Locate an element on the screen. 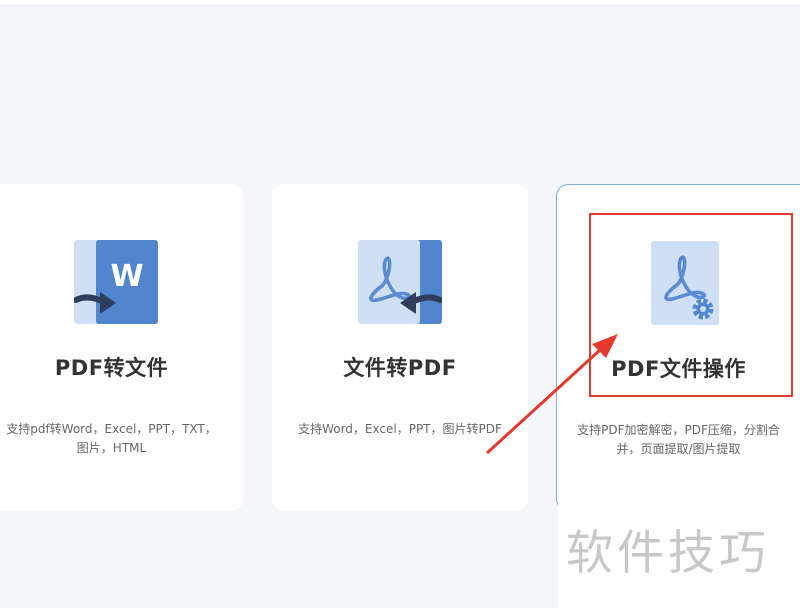 The image size is (800, 608). watermark-text: 软件技巧 is located at coordinates (668, 553).